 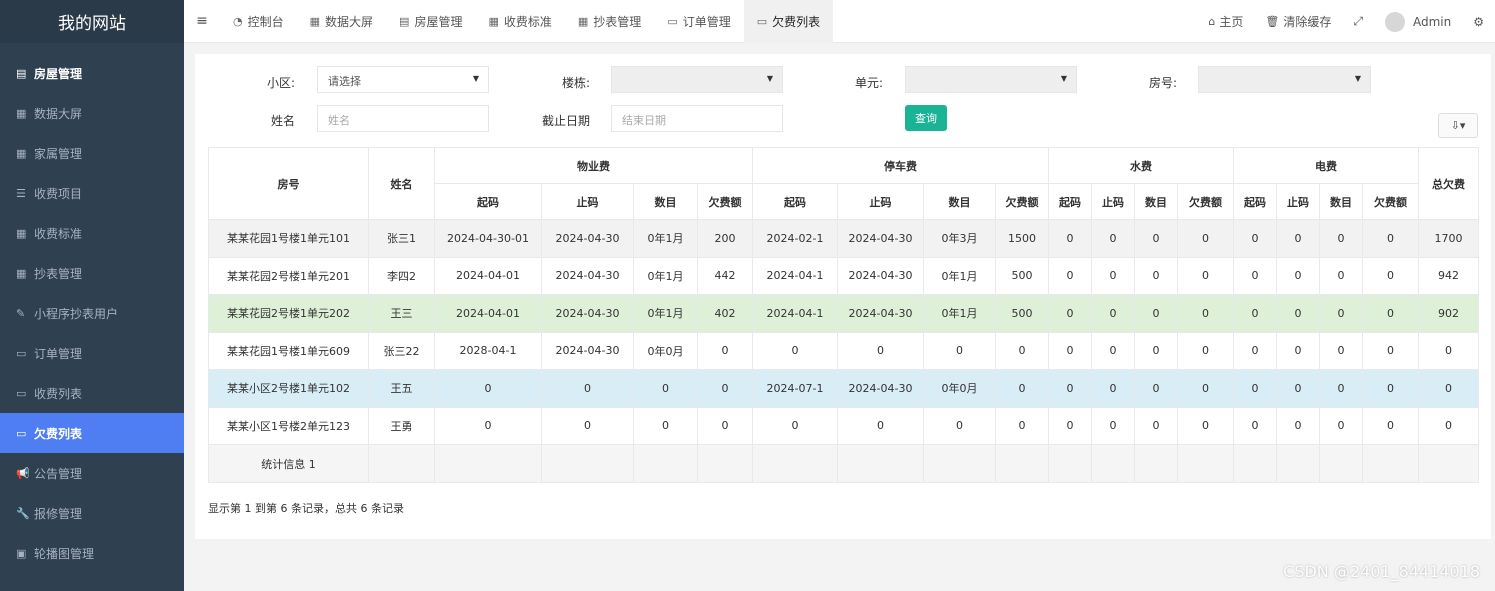 What do you see at coordinates (1418, 21) in the screenshot?
I see `user-menu: Admin` at bounding box center [1418, 21].